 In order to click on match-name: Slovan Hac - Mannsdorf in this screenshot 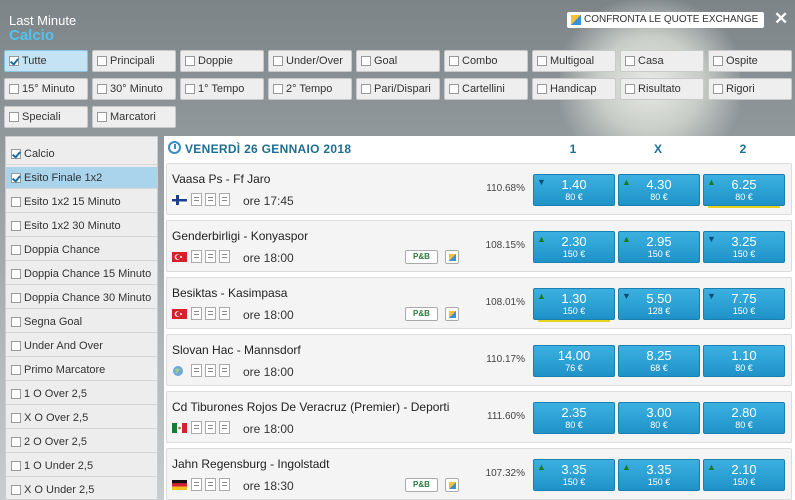, I will do `click(236, 350)`.